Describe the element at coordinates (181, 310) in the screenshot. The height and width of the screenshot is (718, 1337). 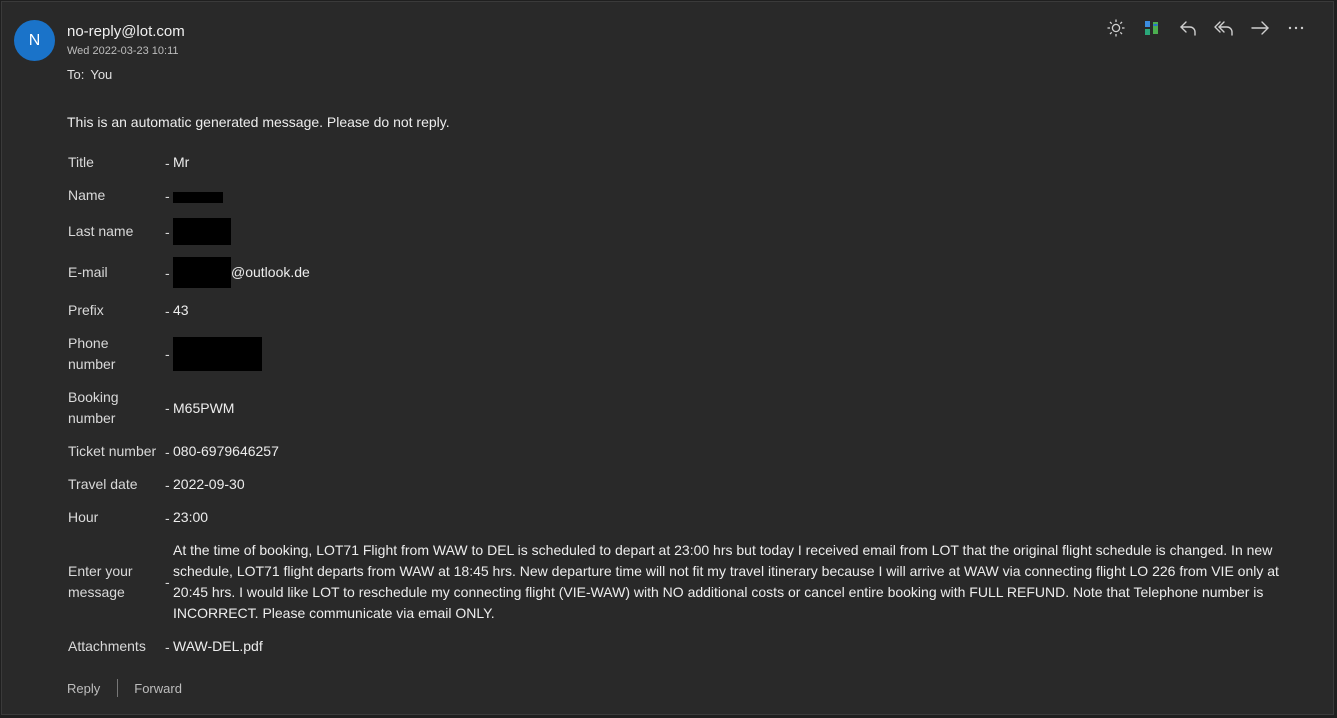
I see `field-value: 43` at that location.